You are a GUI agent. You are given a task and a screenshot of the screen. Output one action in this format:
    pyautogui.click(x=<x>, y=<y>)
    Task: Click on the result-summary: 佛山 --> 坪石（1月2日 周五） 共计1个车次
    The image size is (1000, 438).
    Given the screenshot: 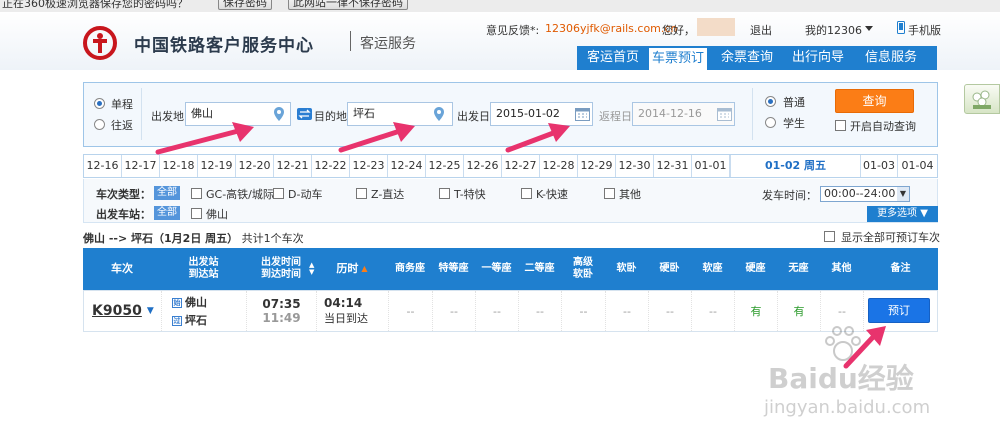 What is the action you would take?
    pyautogui.click(x=193, y=238)
    